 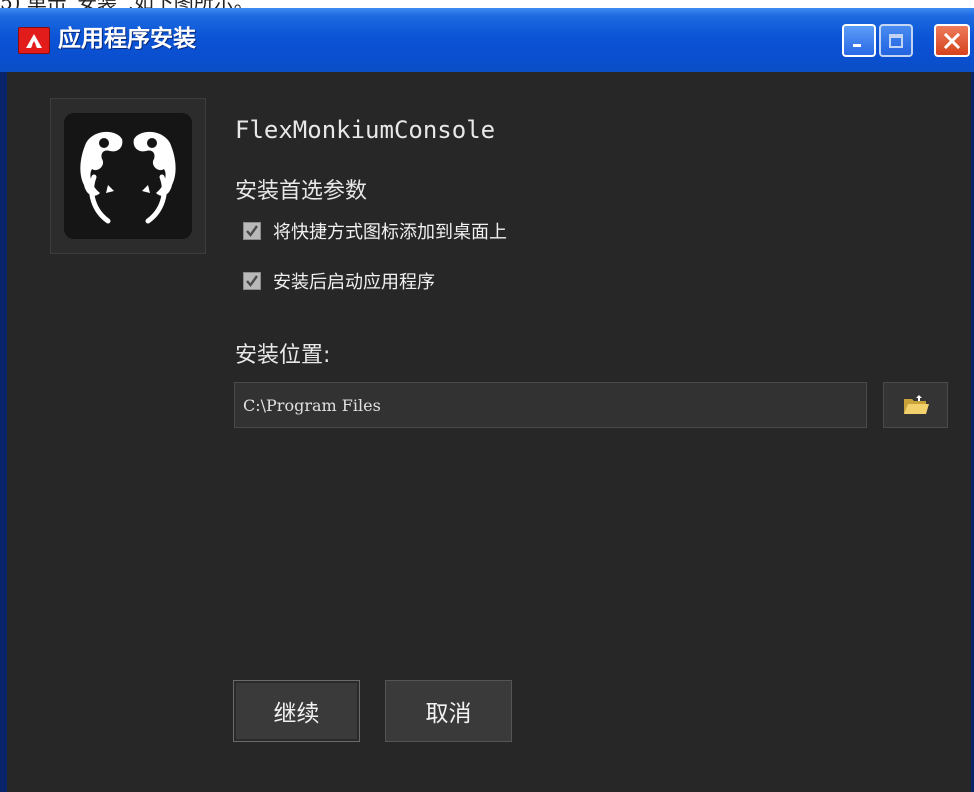 I want to click on install-path-input, so click(x=550, y=405).